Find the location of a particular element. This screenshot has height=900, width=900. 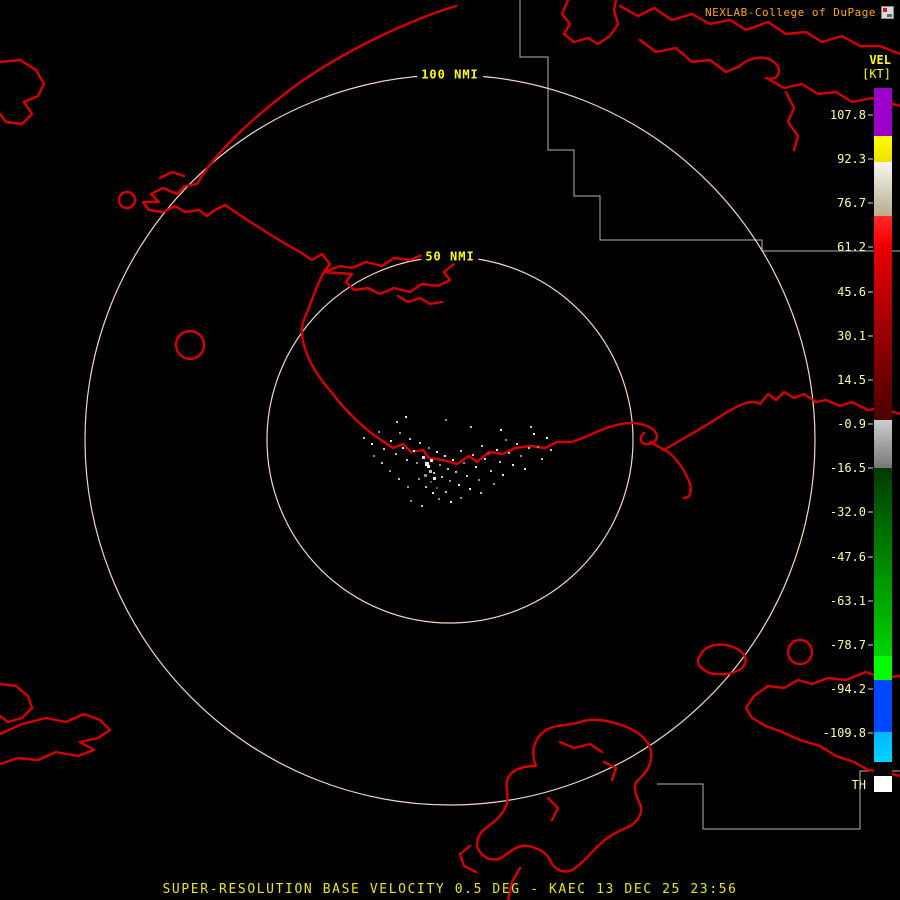

colorbar-tick-label: -0.9 is located at coordinates (851, 424).